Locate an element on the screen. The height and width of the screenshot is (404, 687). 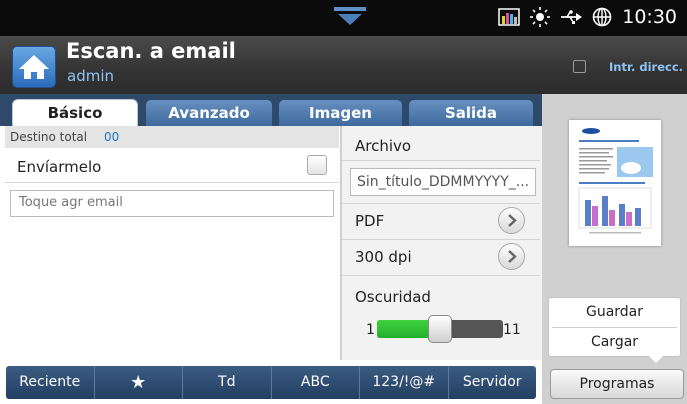
format-arrow-button is located at coordinates (511, 220).